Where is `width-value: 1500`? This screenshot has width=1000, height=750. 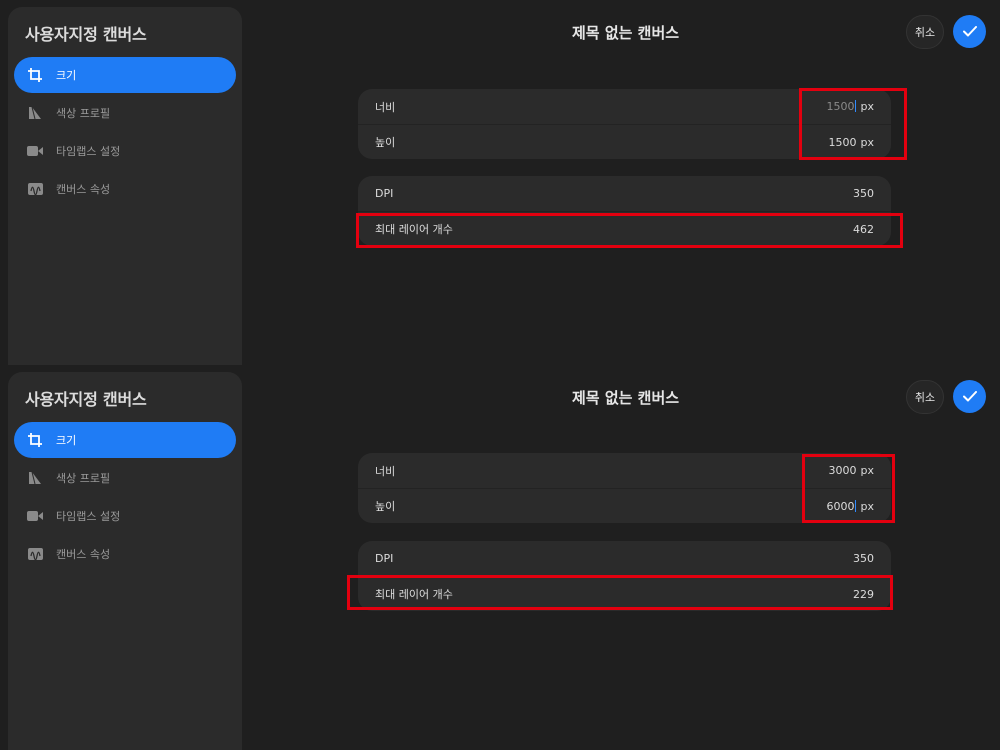
width-value: 1500 is located at coordinates (840, 106).